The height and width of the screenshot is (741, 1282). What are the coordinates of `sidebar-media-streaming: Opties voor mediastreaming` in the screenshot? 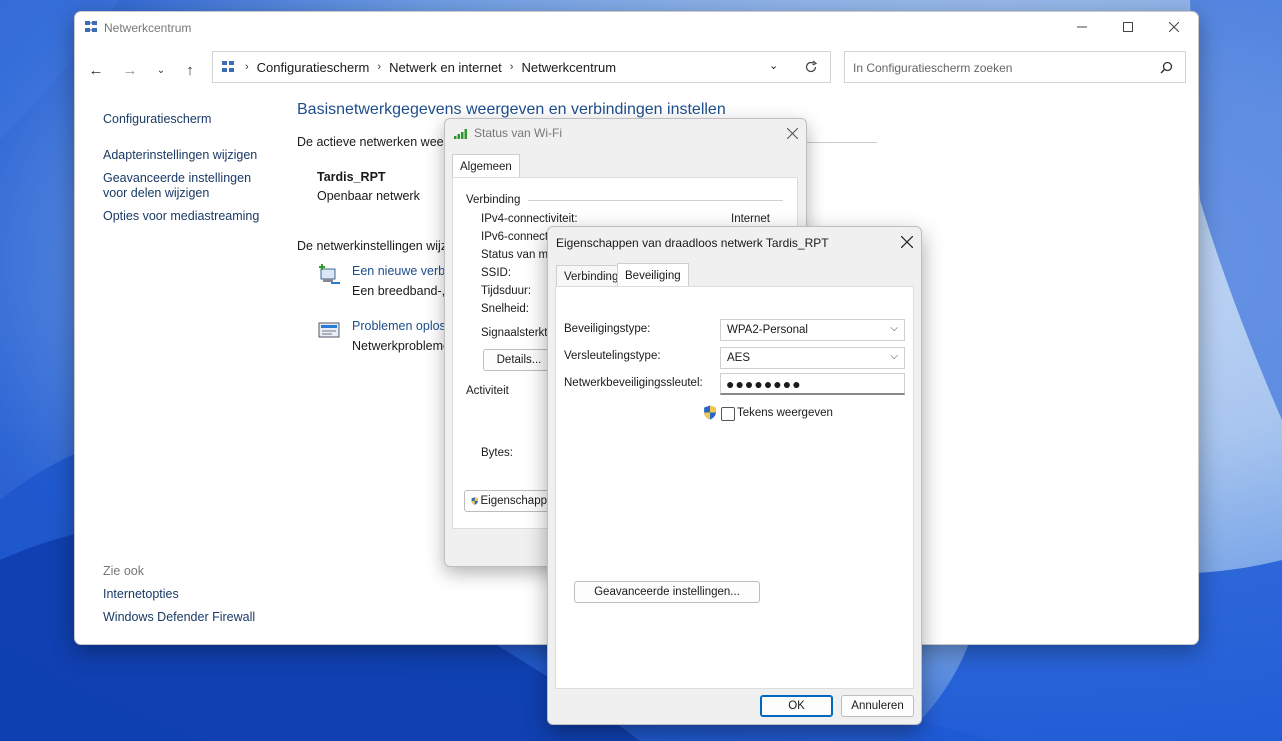 It's located at (181, 216).